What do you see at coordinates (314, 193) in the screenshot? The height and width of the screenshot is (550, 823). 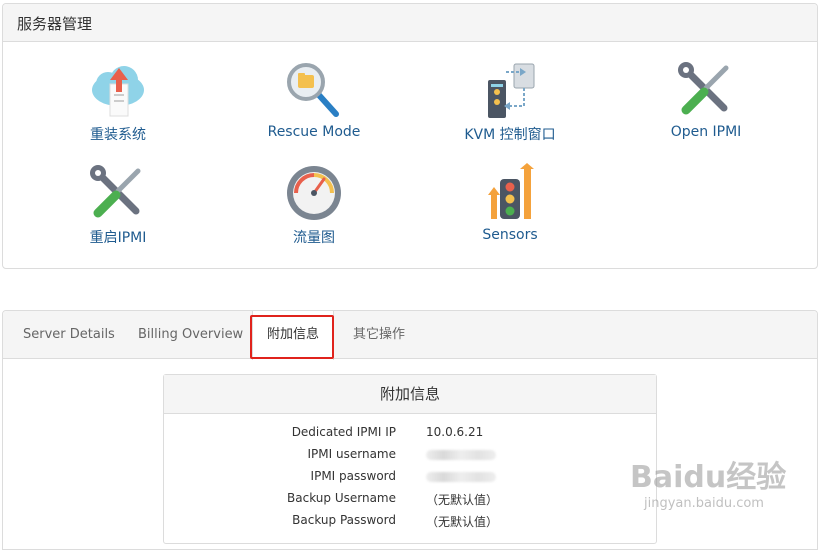 I see `gauge-icon` at bounding box center [314, 193].